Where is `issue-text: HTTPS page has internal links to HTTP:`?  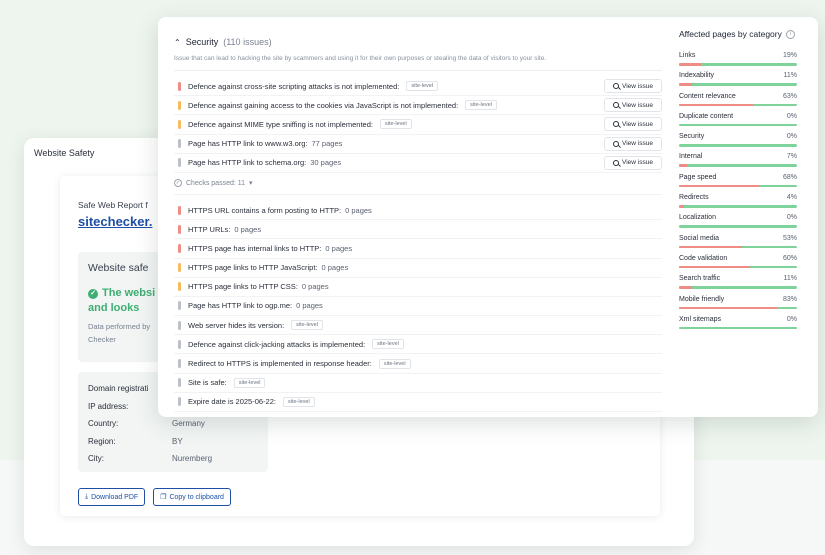 issue-text: HTTPS page has internal links to HTTP: is located at coordinates (255, 248).